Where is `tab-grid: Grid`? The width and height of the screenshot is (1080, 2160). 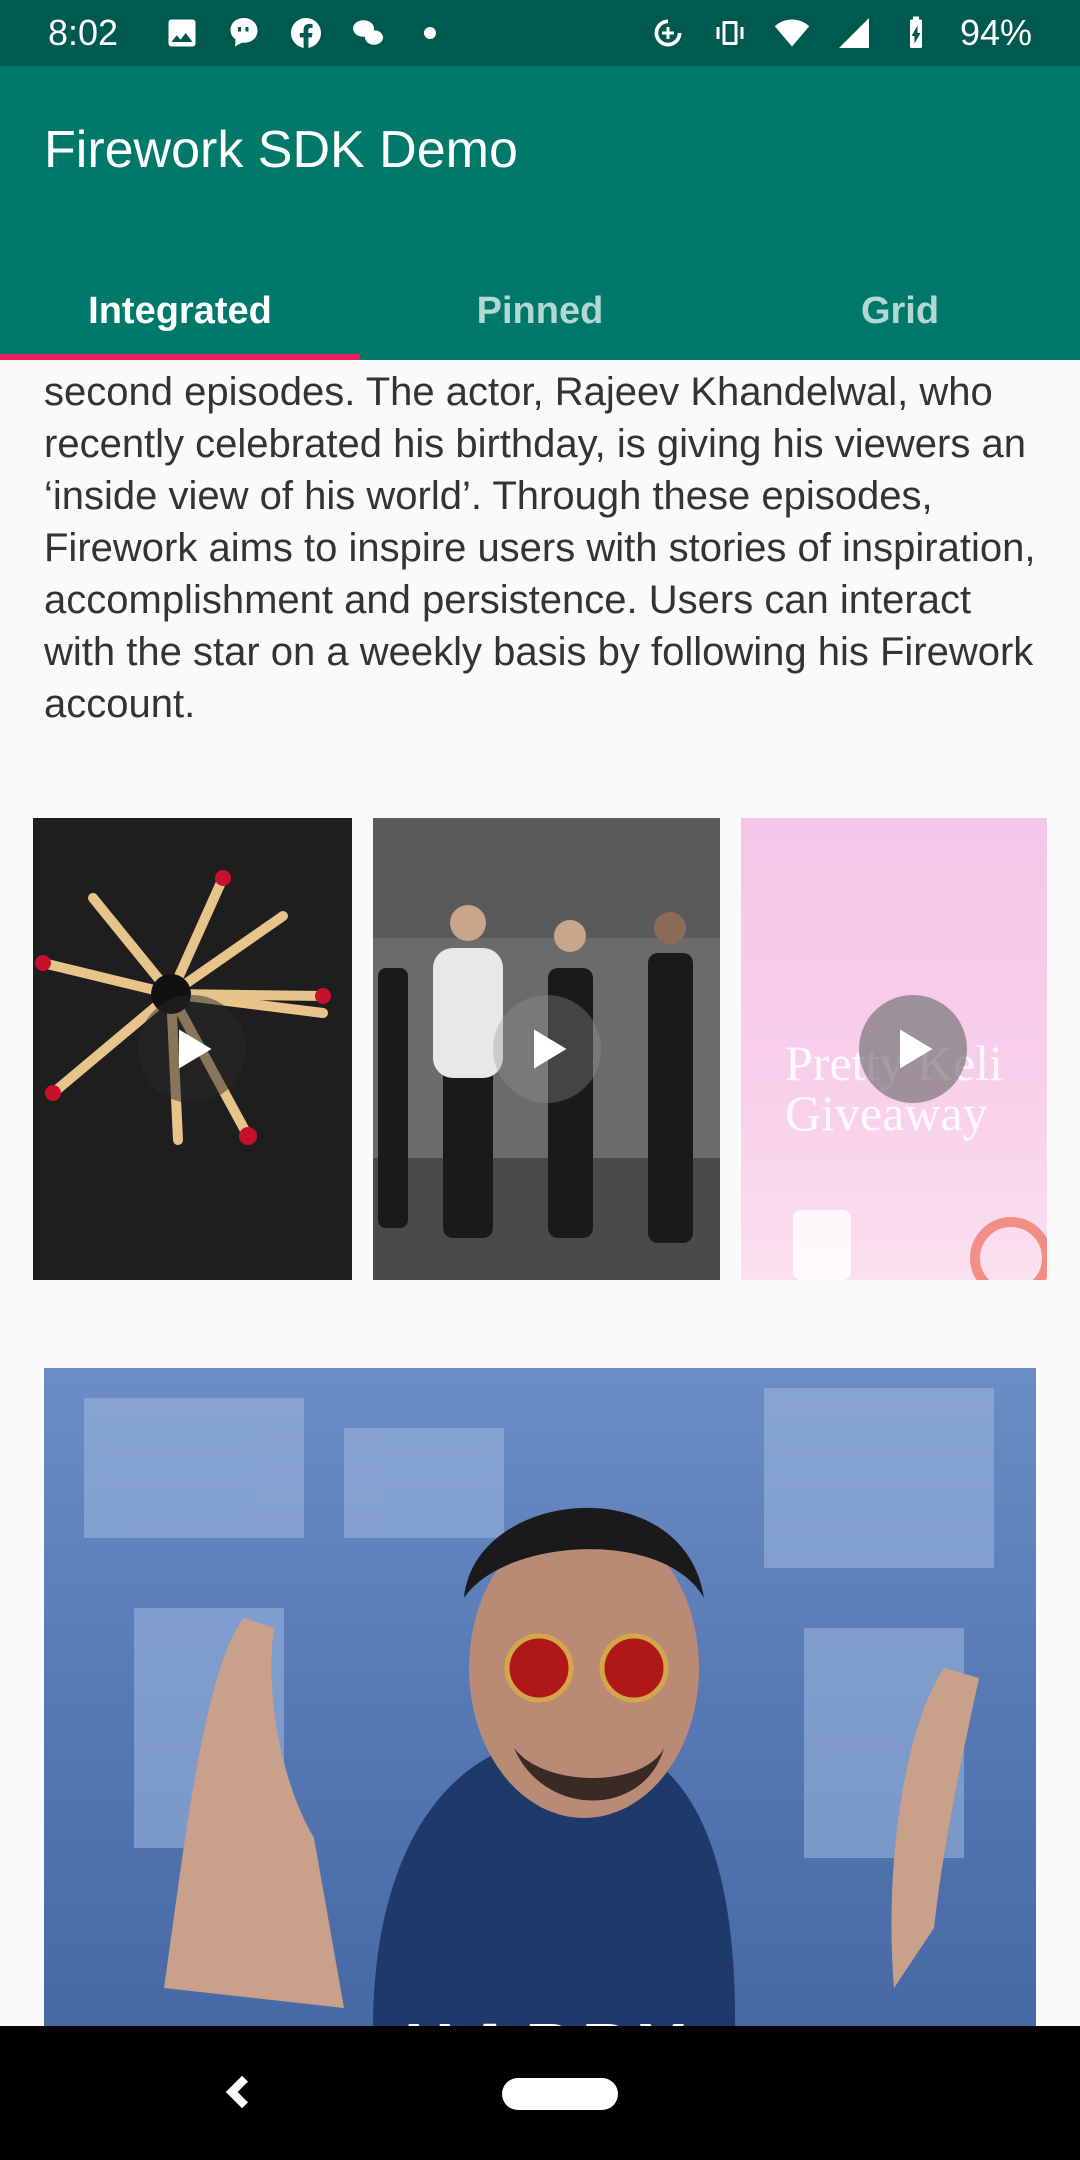
tab-grid: Grid is located at coordinates (900, 311).